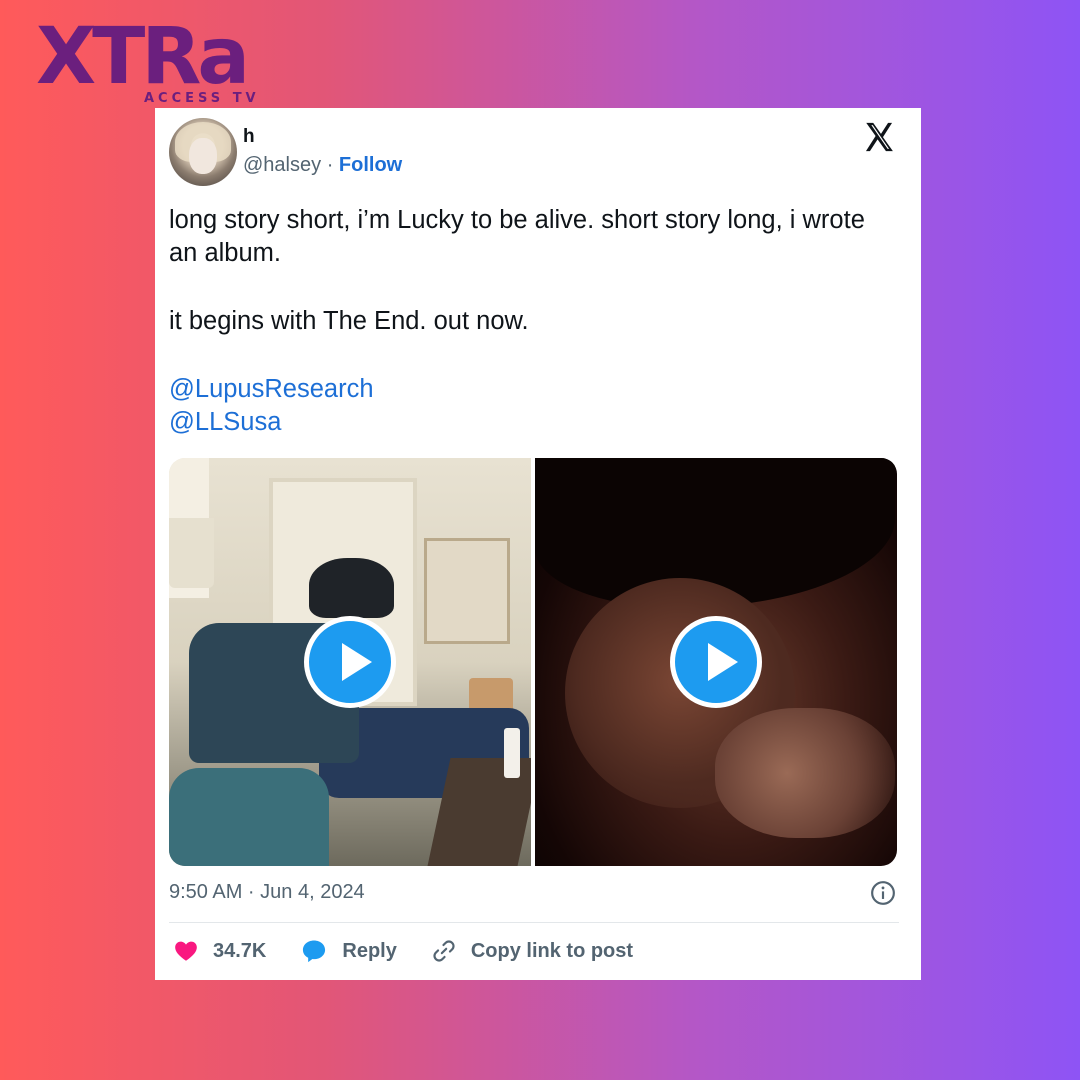  I want to click on like-button: 34.7K, so click(219, 951).